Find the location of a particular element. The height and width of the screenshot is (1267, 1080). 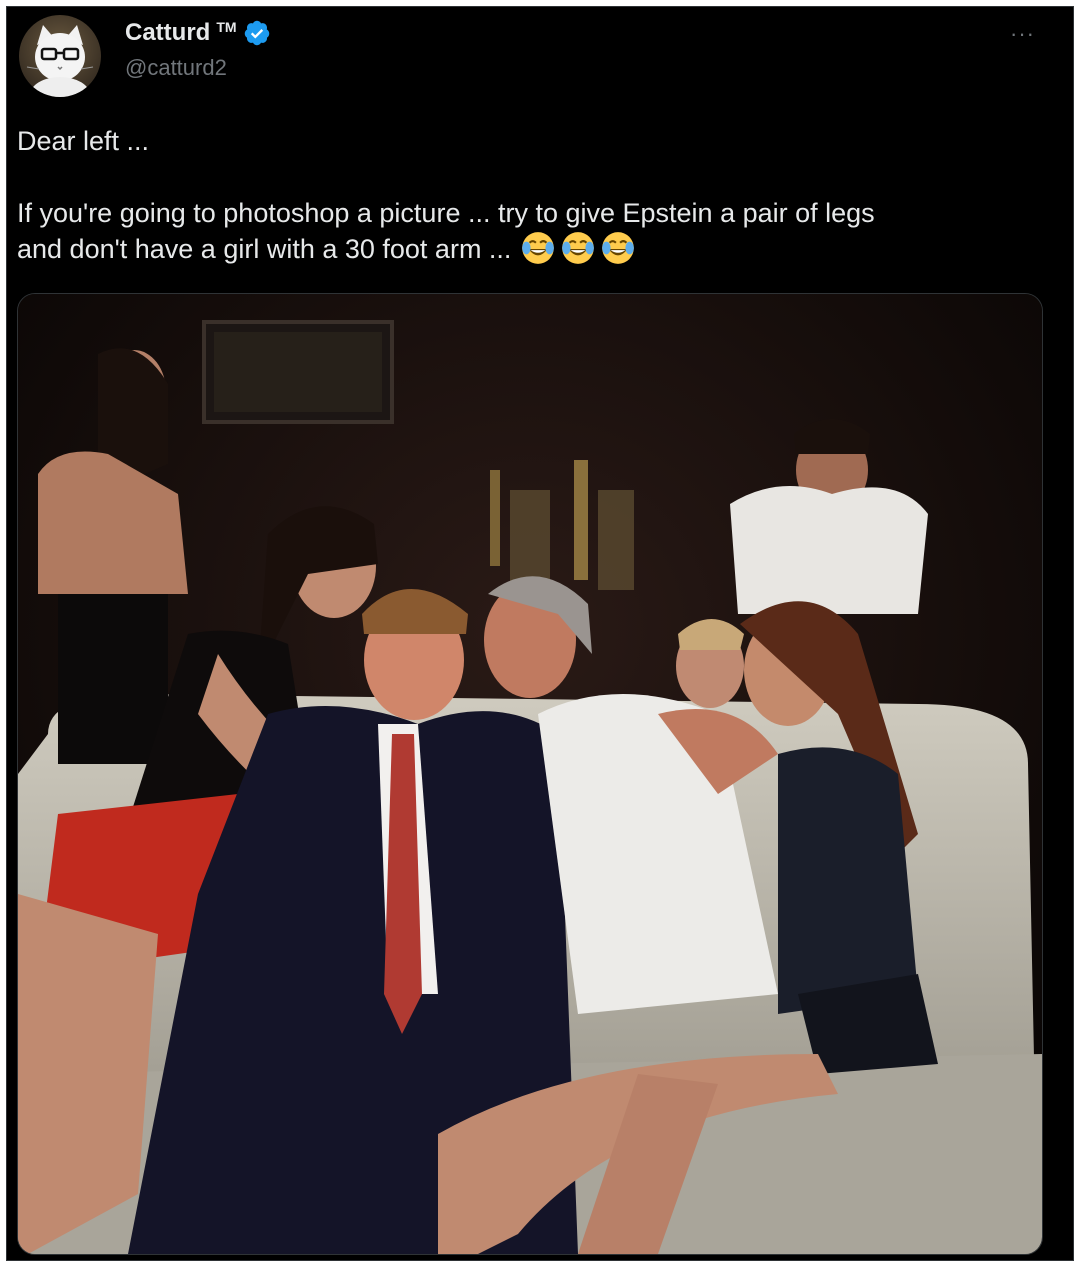

trademark-mark: TM is located at coordinates (226, 27).